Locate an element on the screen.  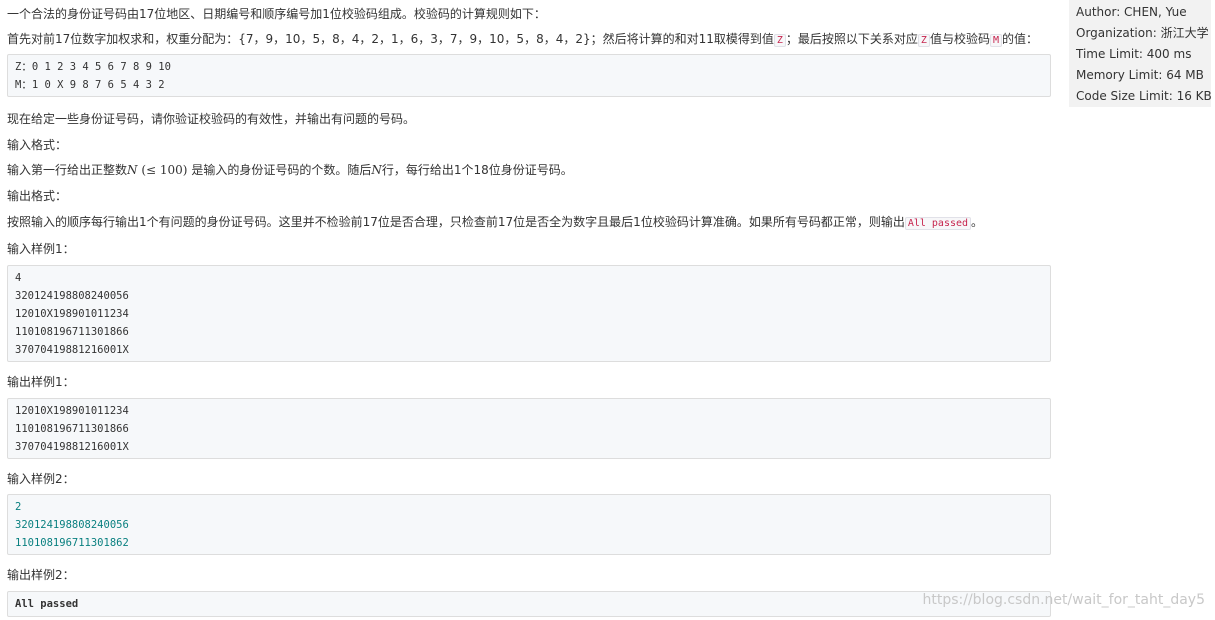
input-format-middle: 是输入的身份证号码的个数。随后 is located at coordinates (281, 170).